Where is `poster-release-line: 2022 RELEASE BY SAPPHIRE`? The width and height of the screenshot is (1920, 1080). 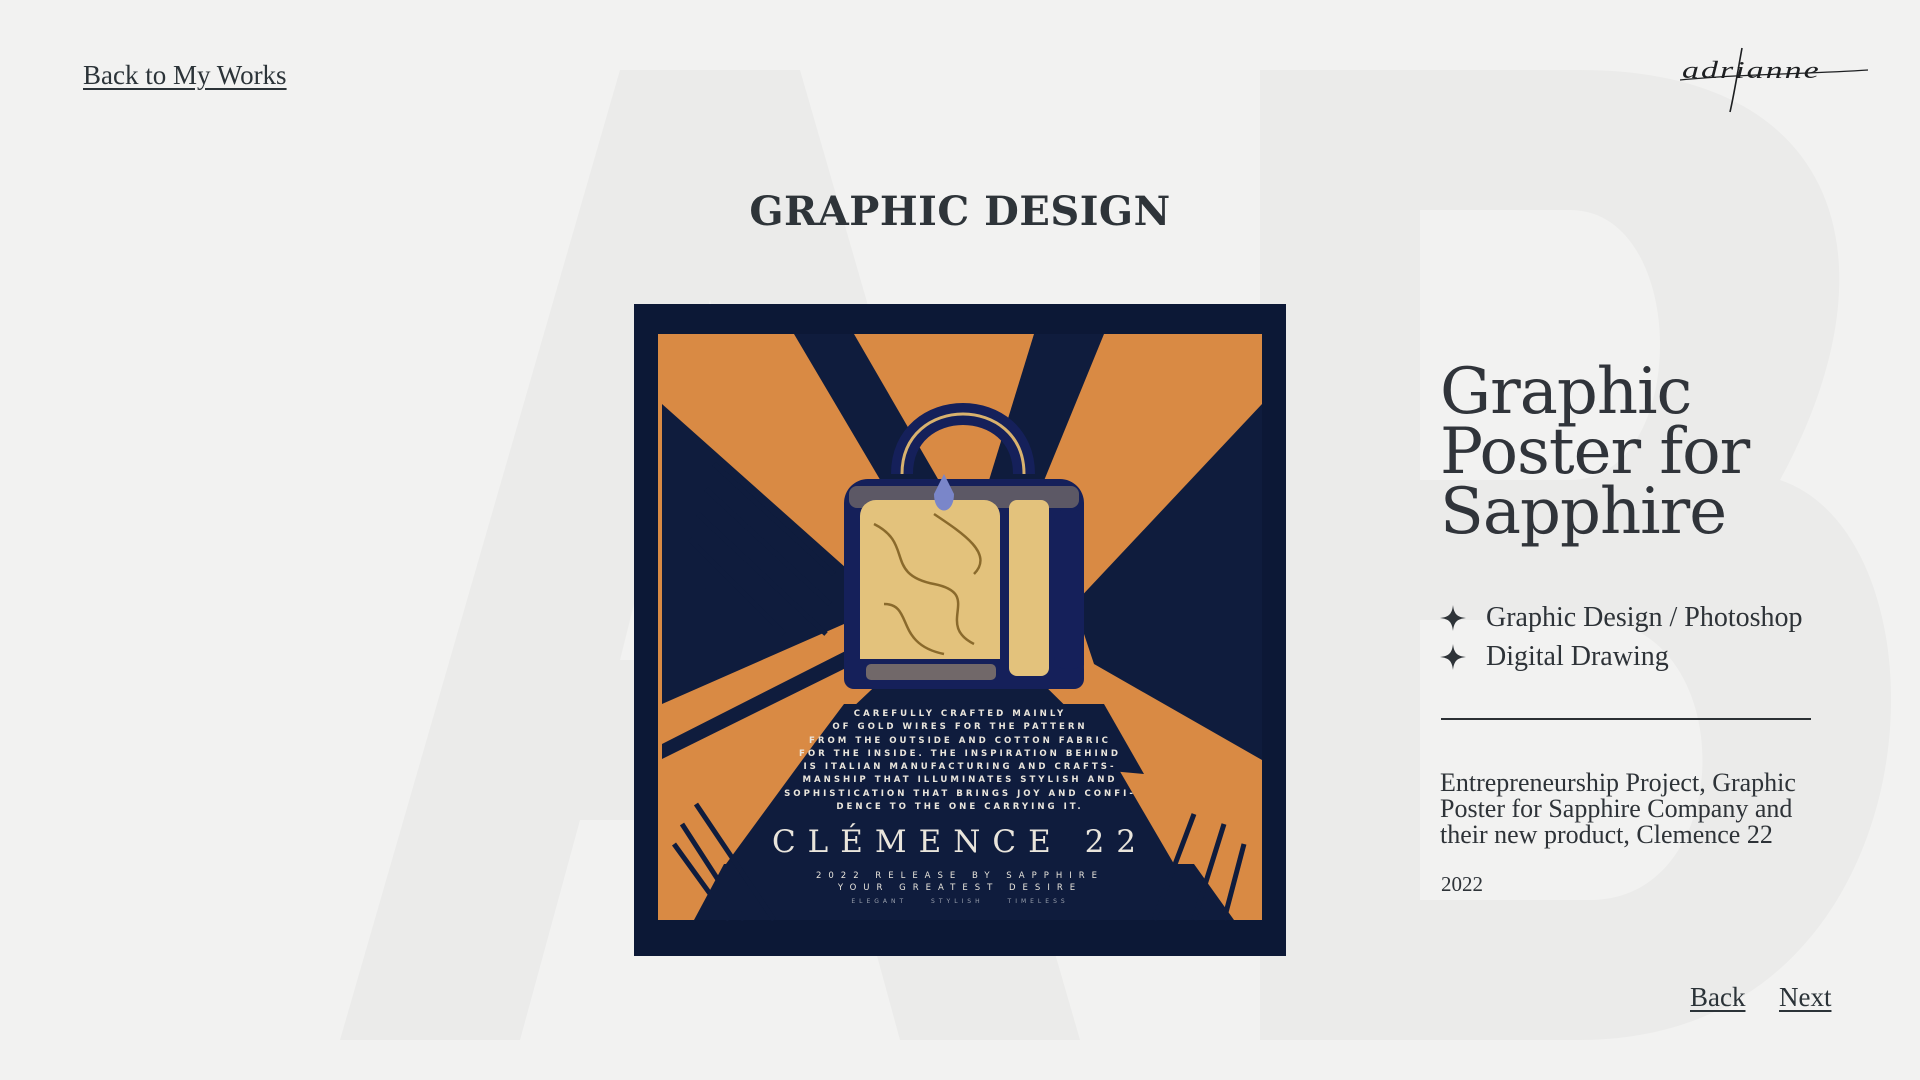 poster-release-line: 2022 RELEASE BY SAPPHIRE is located at coordinates (960, 876).